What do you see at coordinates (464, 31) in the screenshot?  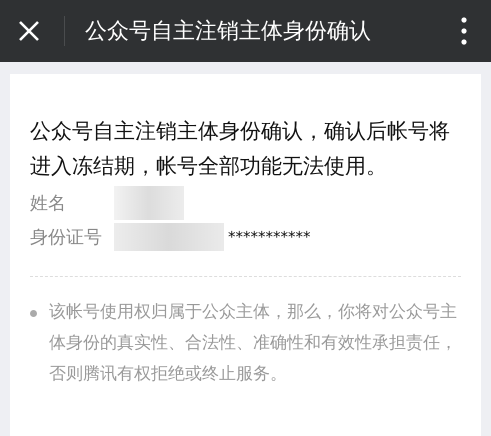 I see `more-icon` at bounding box center [464, 31].